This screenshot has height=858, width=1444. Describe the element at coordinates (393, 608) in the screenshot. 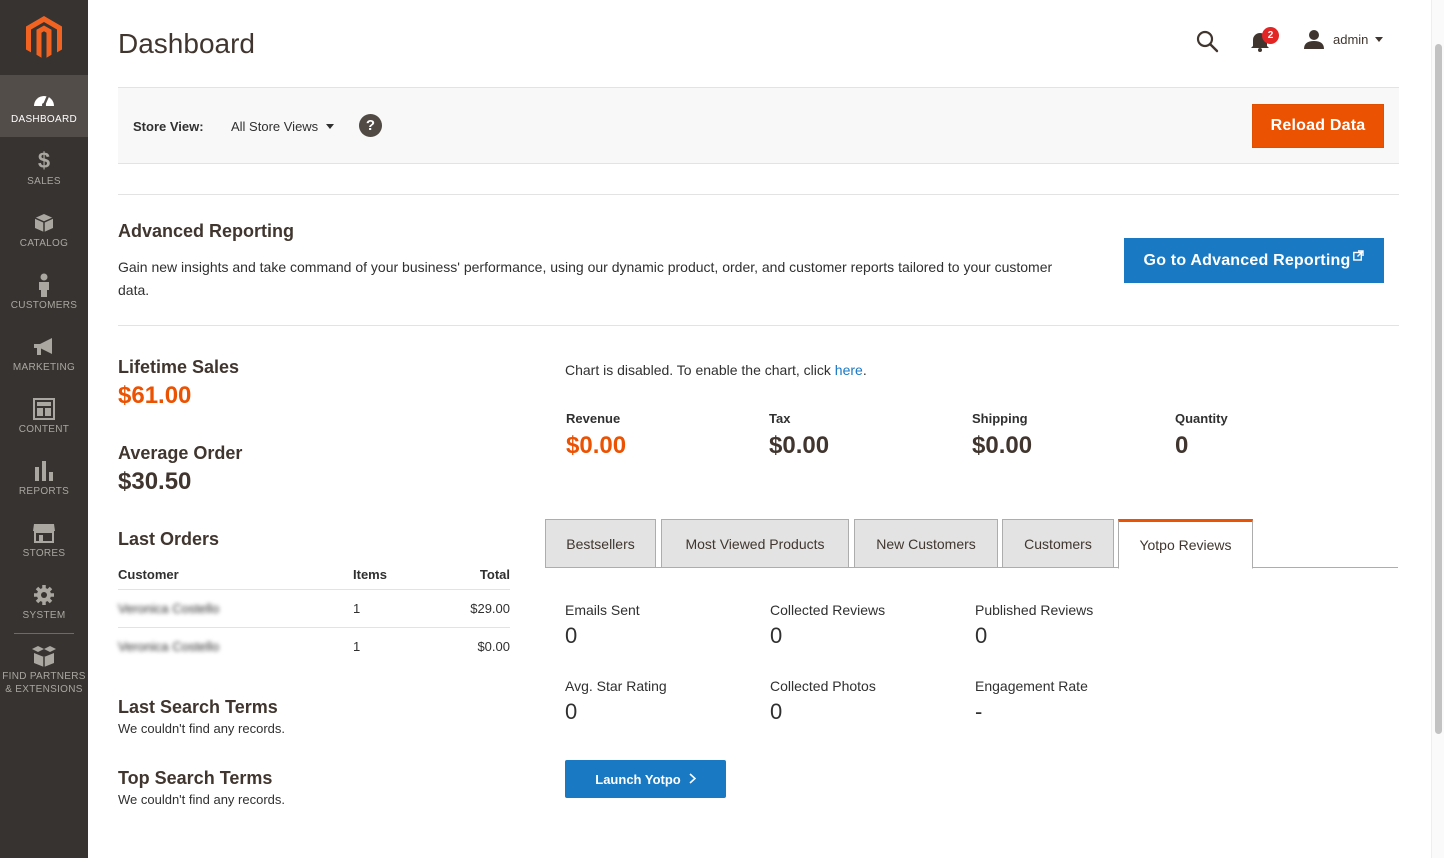

I see `order-items: 1` at that location.